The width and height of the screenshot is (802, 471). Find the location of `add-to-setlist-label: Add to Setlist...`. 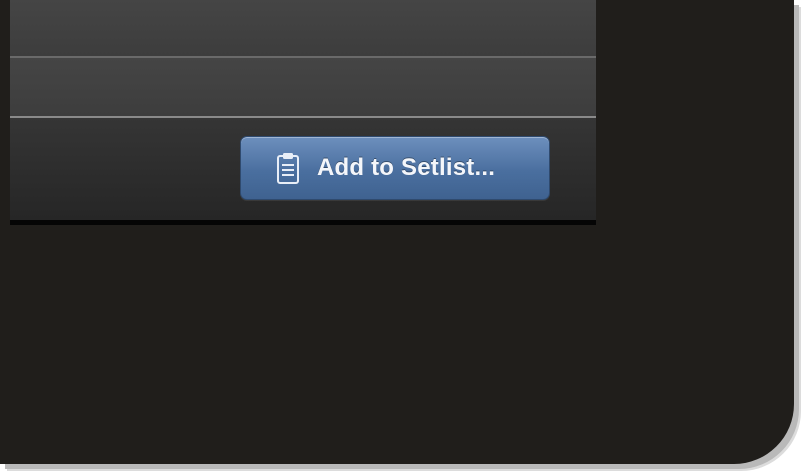

add-to-setlist-label: Add to Setlist... is located at coordinates (406, 167).